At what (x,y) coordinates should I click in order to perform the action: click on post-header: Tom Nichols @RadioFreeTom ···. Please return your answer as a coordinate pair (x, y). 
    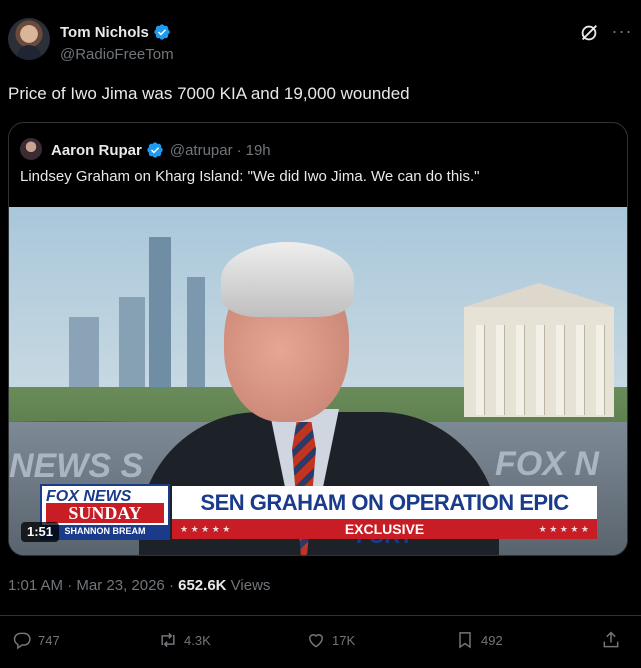
    Looking at the image, I should click on (320, 43).